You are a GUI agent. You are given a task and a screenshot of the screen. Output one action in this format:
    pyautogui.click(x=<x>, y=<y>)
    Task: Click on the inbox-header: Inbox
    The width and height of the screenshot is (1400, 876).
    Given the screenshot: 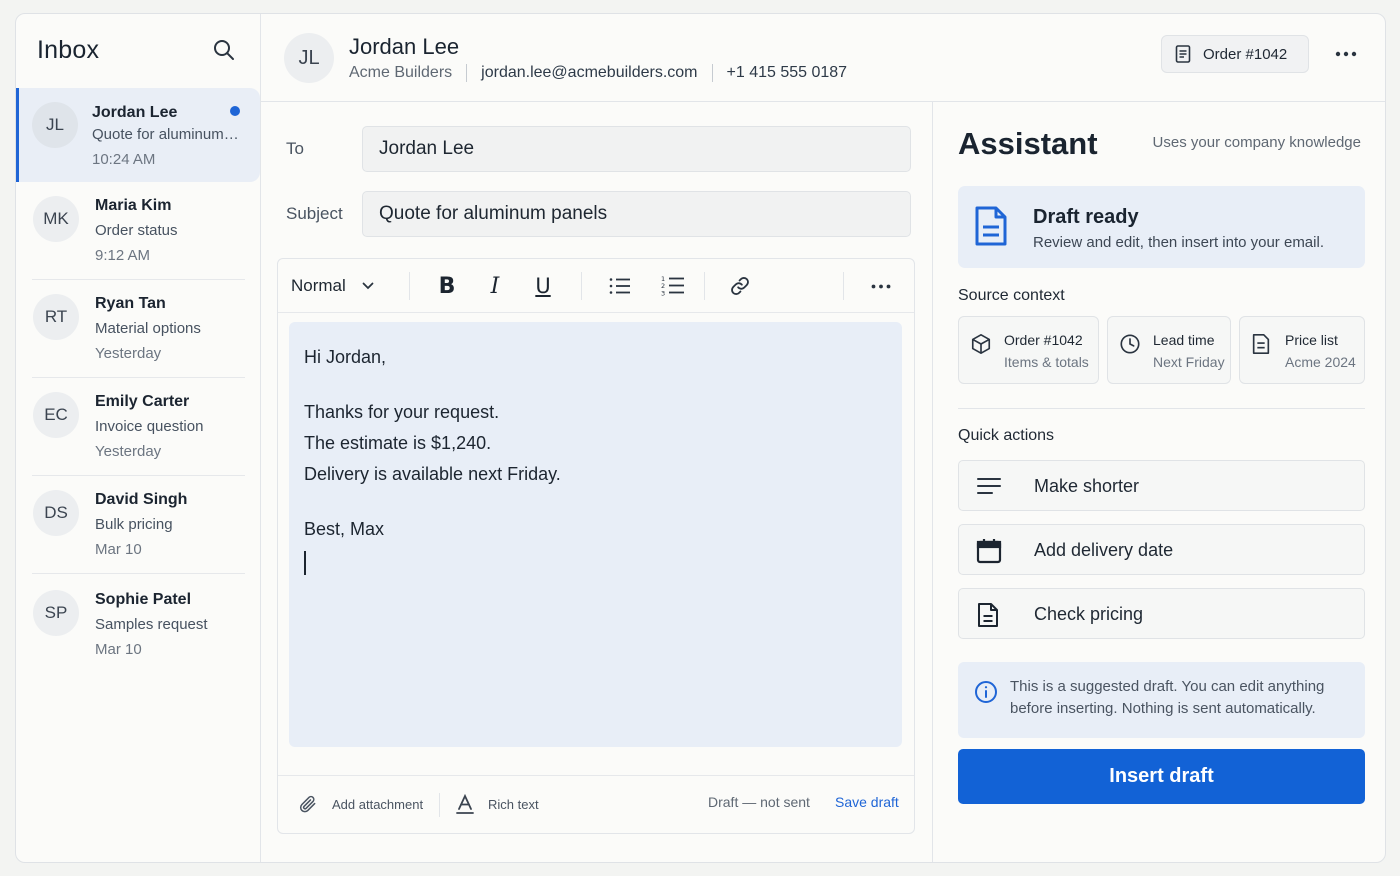 What is the action you would take?
    pyautogui.click(x=138, y=52)
    